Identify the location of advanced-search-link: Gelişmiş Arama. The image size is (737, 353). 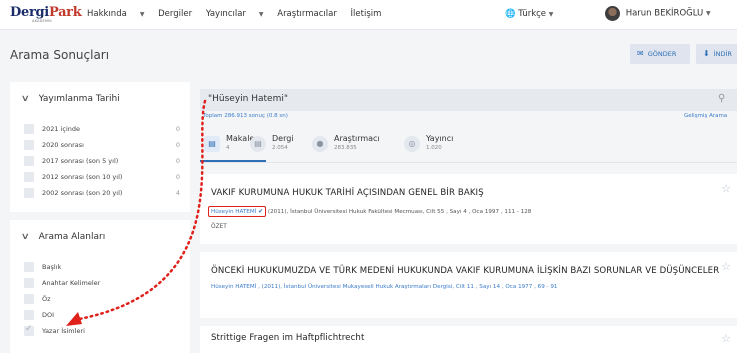
(705, 116).